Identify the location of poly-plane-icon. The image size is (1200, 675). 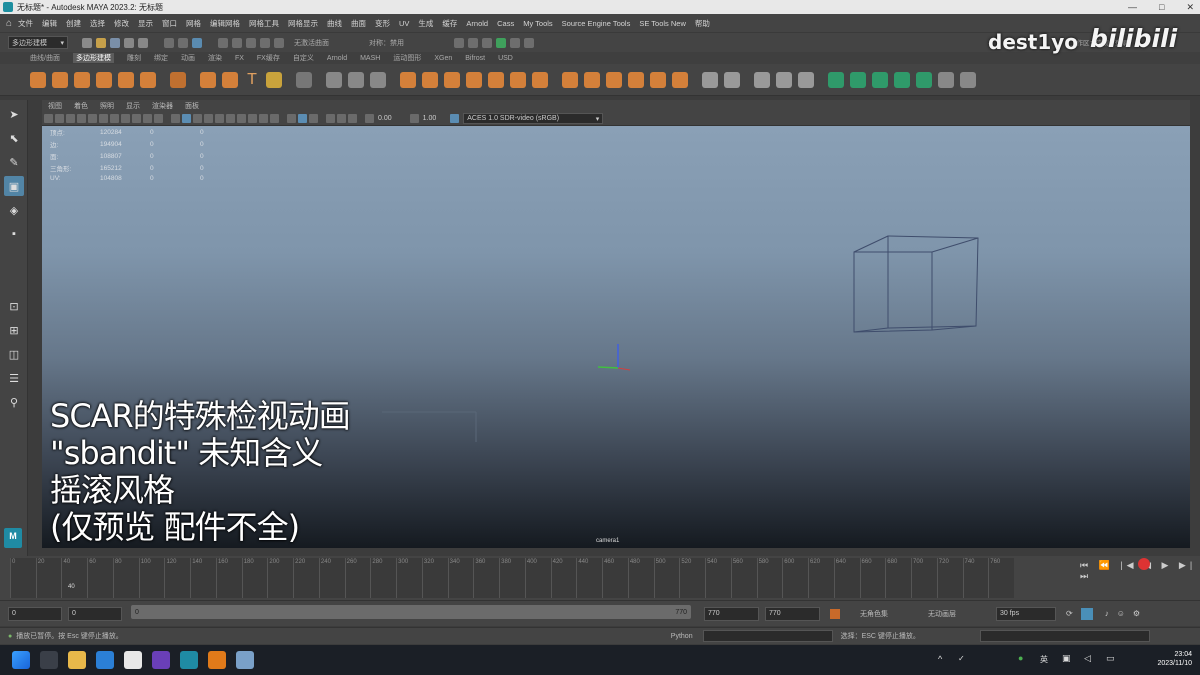
(126, 79).